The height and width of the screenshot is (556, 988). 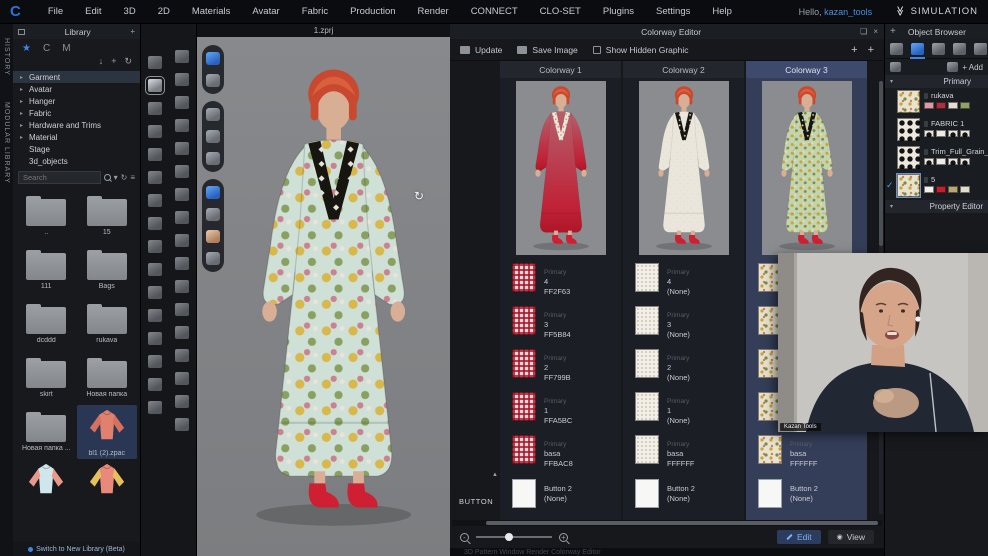 I want to click on copy-fabric-icon, so click(x=895, y=67).